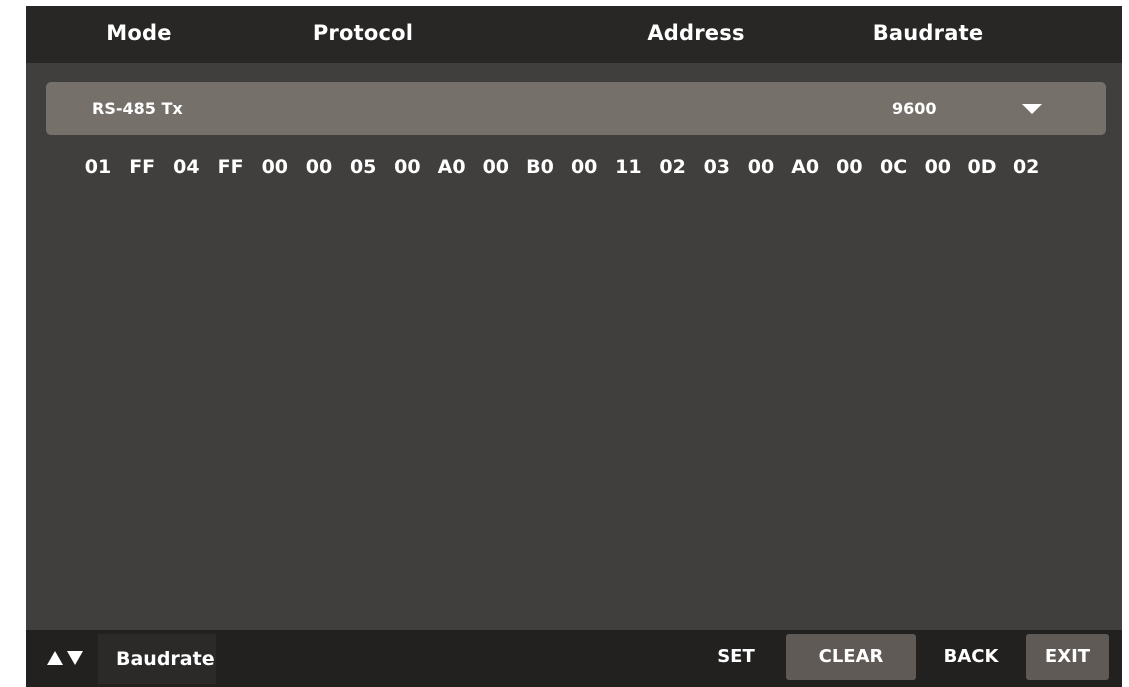 This screenshot has height=687, width=1129. Describe the element at coordinates (1067, 657) in the screenshot. I see `exit-button: EXIT` at that location.